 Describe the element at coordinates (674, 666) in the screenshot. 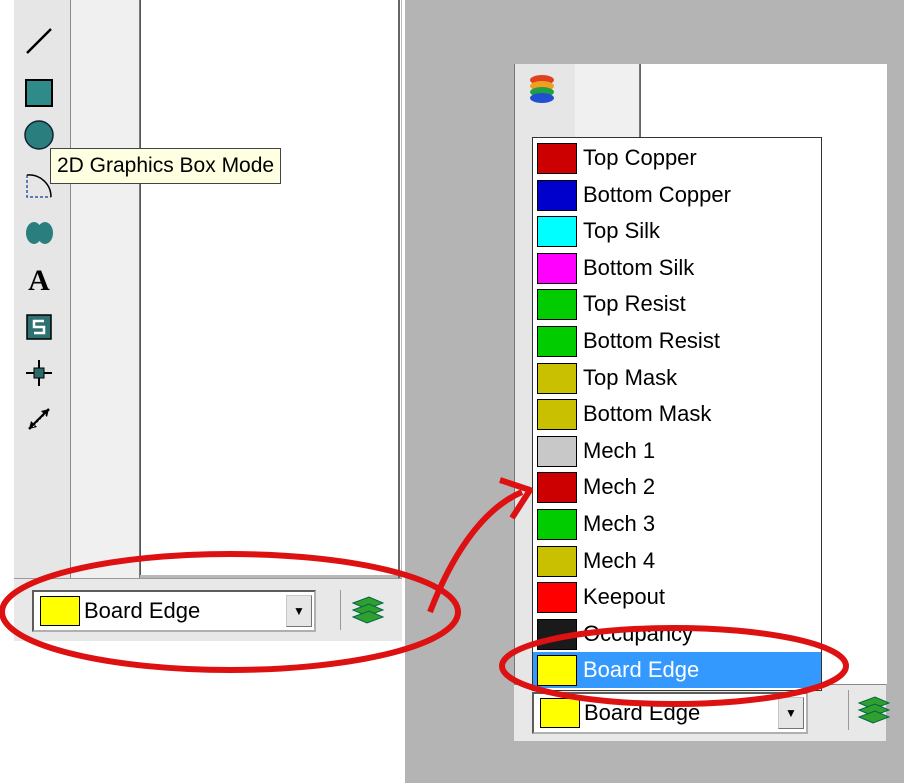

I see `annotation-ellipse-right` at that location.